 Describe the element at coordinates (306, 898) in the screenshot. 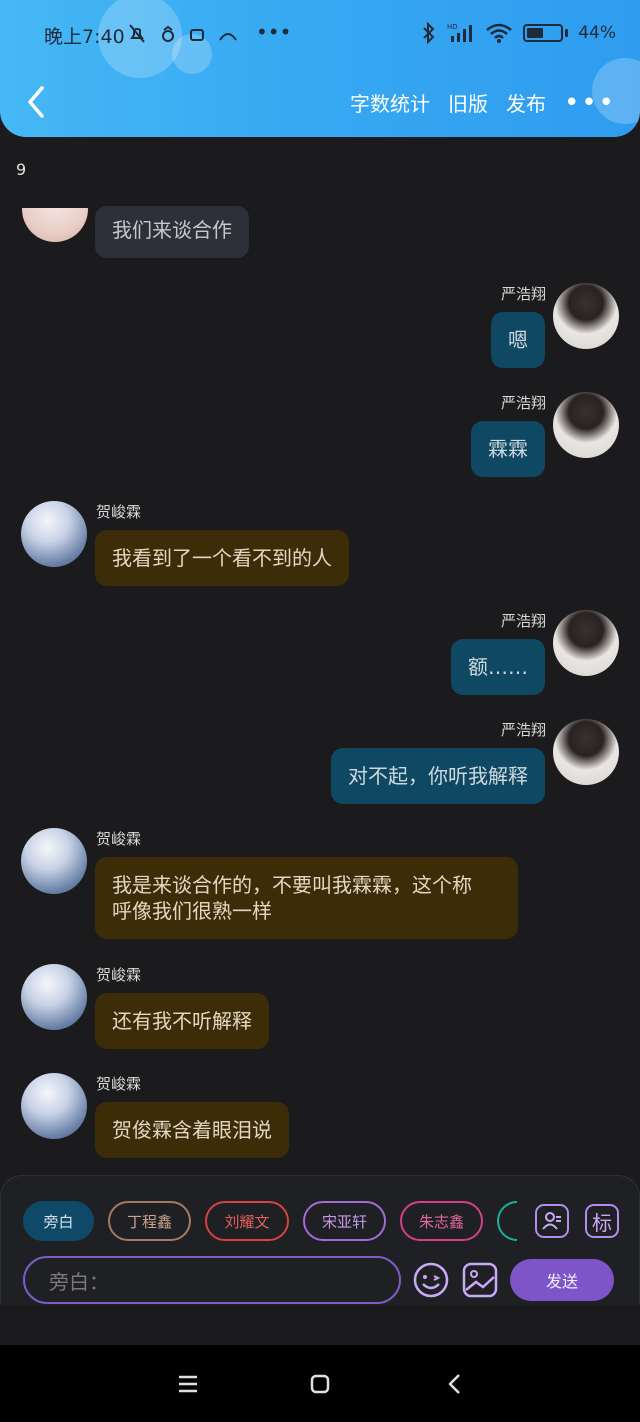

I see `message-bubble: 我是来谈合作的，不要叫我霖霖，这个称 呼像我们很熟一样` at that location.